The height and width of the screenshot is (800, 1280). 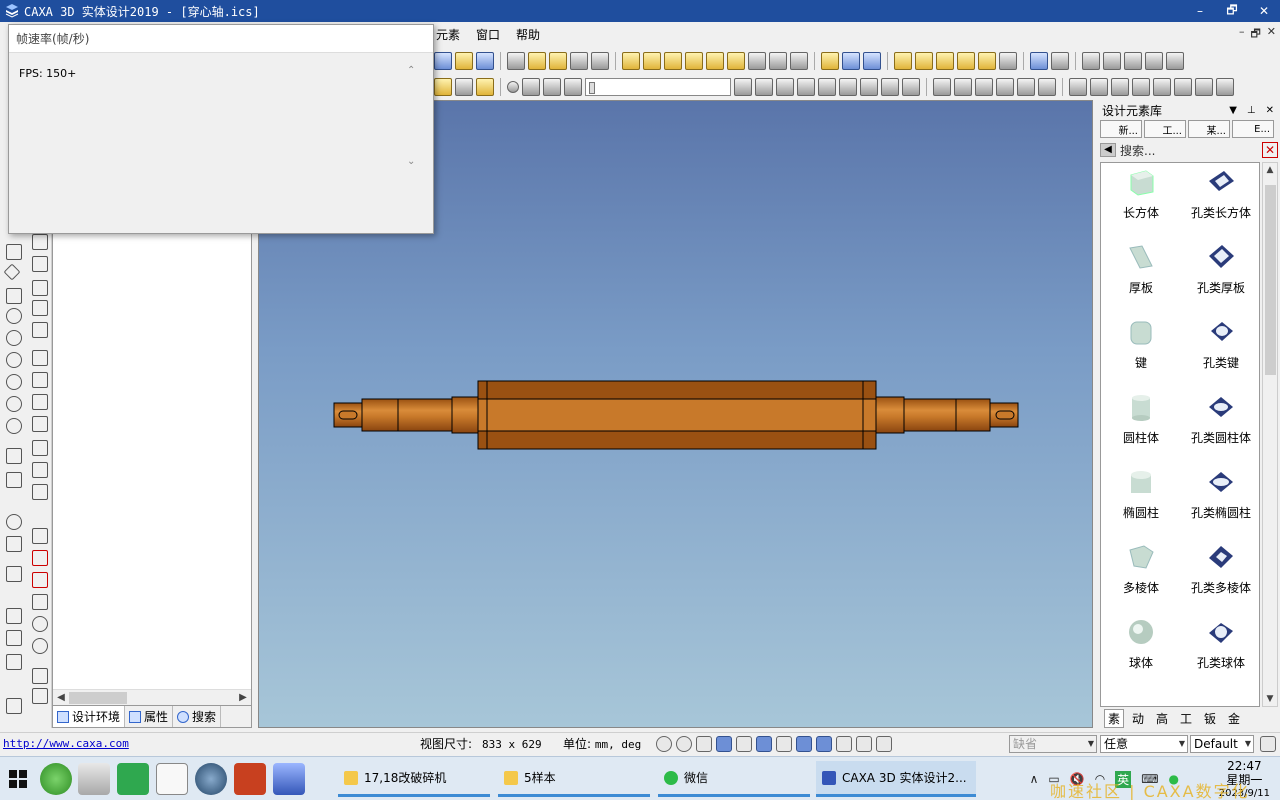 I want to click on doc-restore-button: 🗗, so click(x=1255, y=34).